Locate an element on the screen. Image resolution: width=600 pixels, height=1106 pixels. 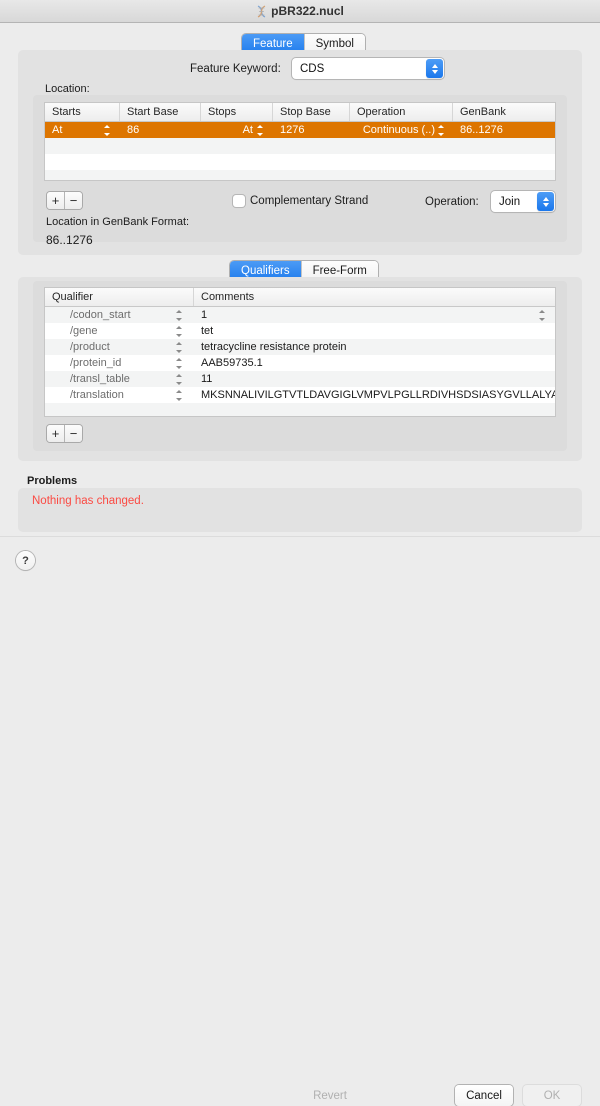
complementary-strand-checkbox: Complementary Strand is located at coordinates (300, 201).